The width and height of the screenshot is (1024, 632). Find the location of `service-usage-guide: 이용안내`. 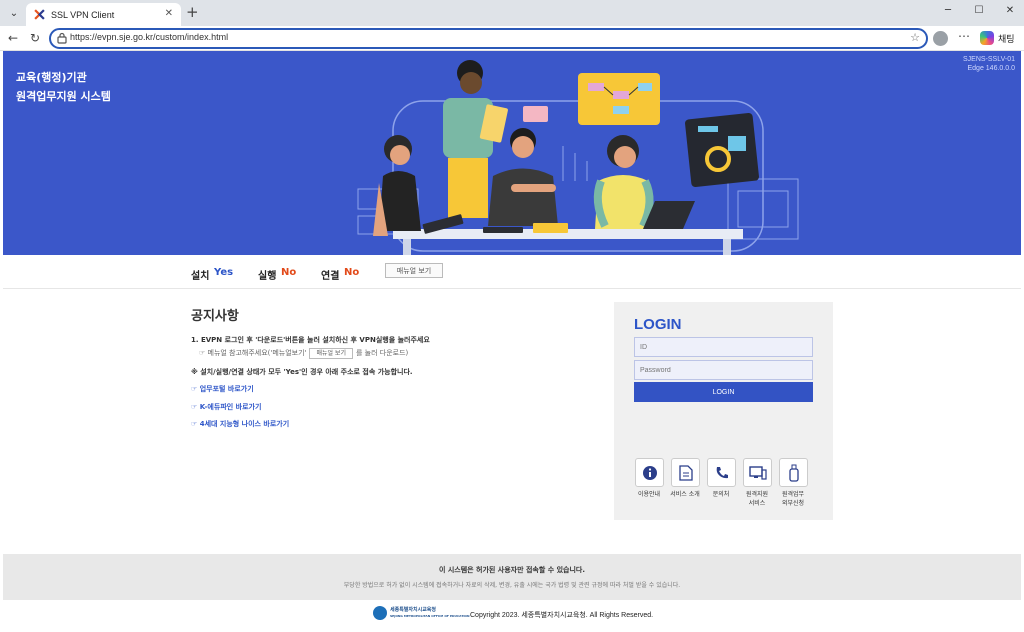

service-usage-guide: 이용안내 is located at coordinates (649, 478).